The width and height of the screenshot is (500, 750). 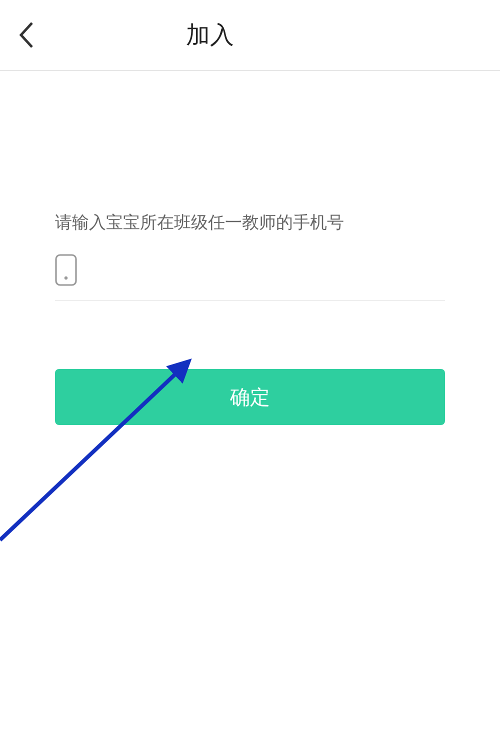 What do you see at coordinates (250, 397) in the screenshot?
I see `confirm-button: 确定` at bounding box center [250, 397].